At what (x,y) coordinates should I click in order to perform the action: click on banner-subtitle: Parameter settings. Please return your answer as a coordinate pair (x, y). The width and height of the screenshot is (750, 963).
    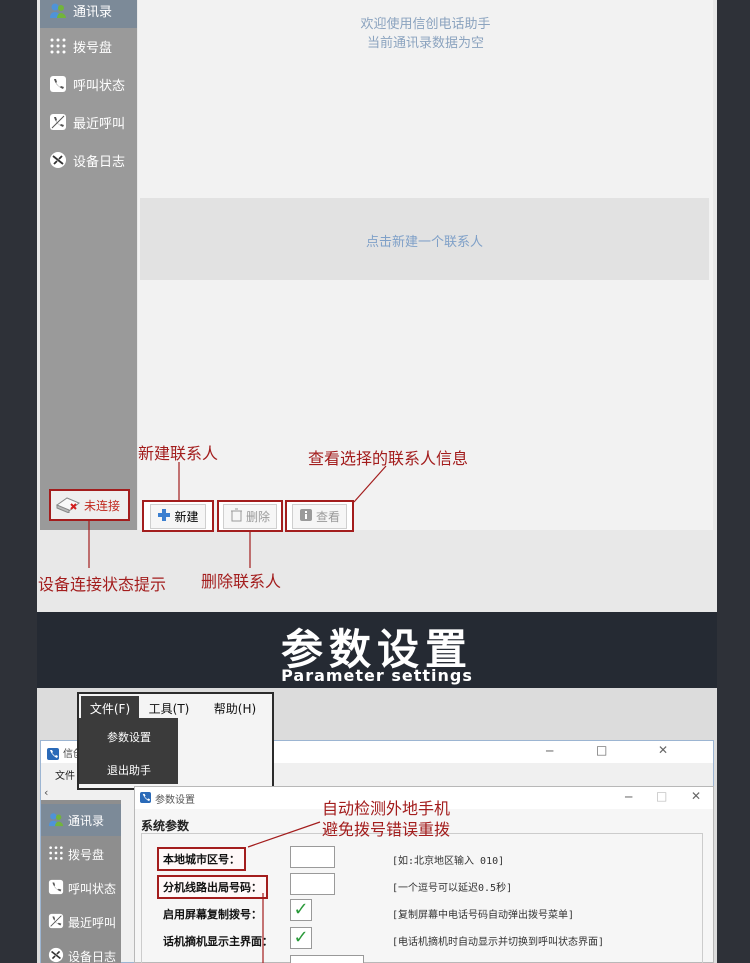
    Looking at the image, I should click on (377, 675).